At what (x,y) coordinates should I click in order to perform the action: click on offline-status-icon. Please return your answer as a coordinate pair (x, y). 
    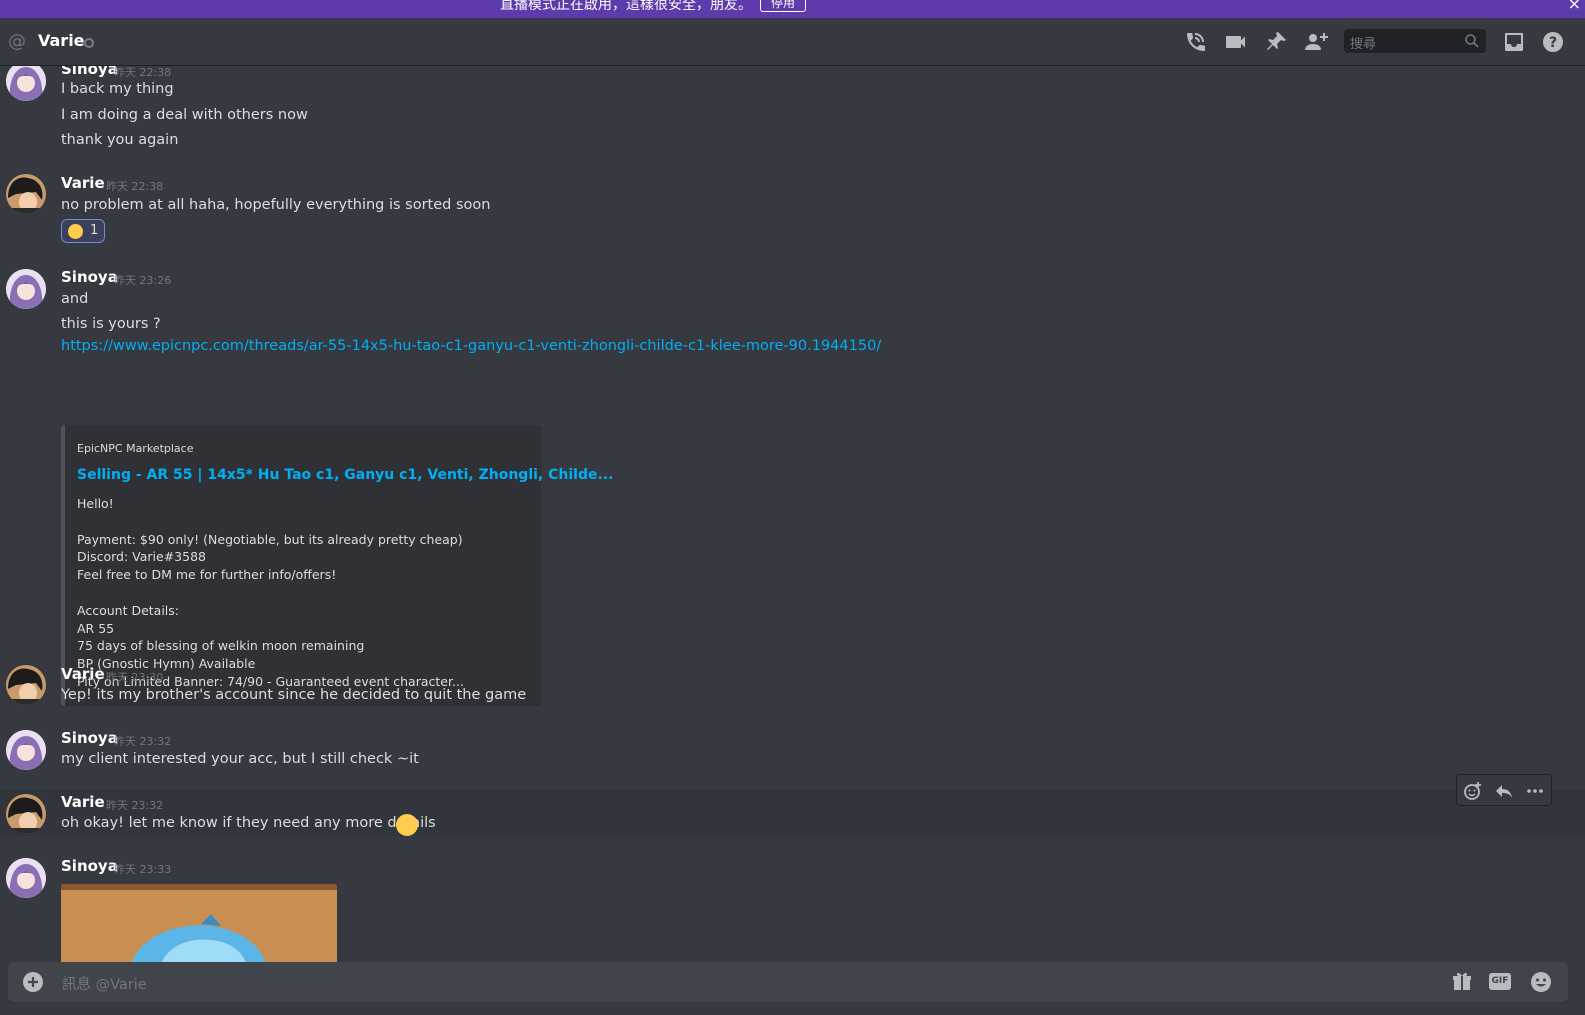
    Looking at the image, I should click on (89, 43).